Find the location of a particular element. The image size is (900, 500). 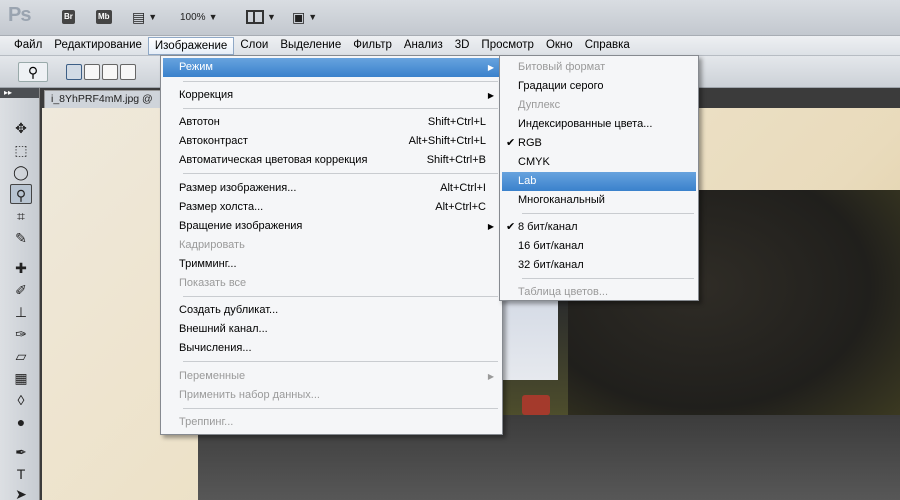

menu-item-duotone: Дуплекс is located at coordinates (599, 105).